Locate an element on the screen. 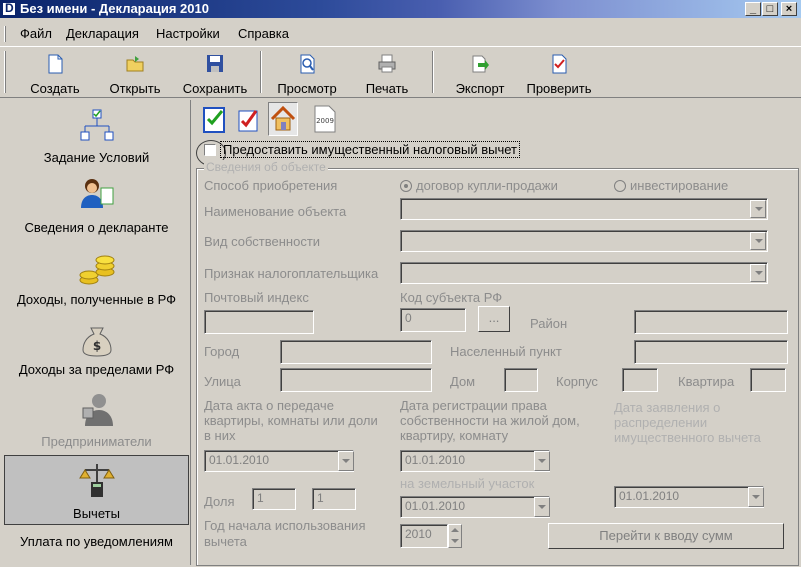  minimize-button: _ is located at coordinates (753, 9).